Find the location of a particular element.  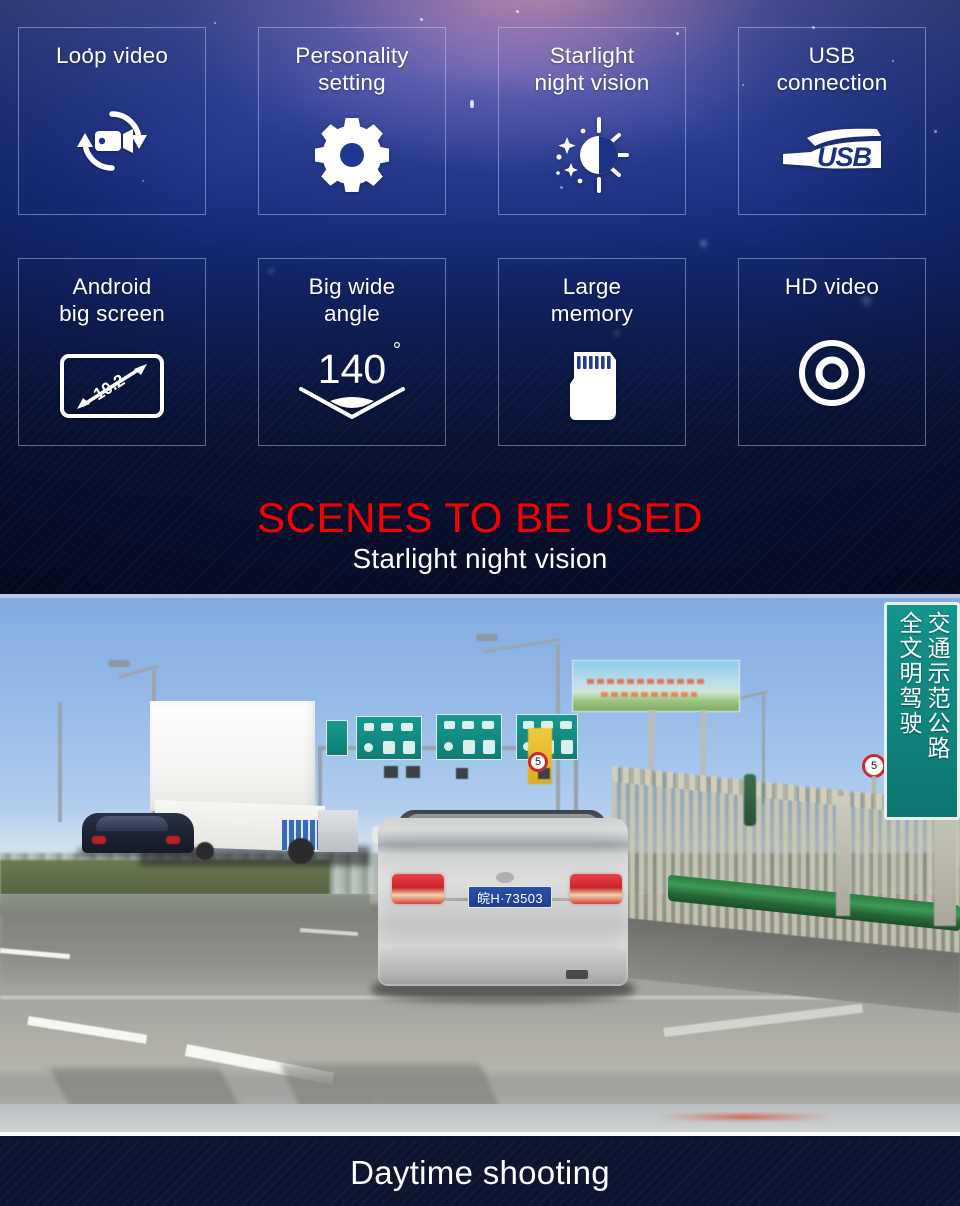

loop-video-icon is located at coordinates (112, 141).